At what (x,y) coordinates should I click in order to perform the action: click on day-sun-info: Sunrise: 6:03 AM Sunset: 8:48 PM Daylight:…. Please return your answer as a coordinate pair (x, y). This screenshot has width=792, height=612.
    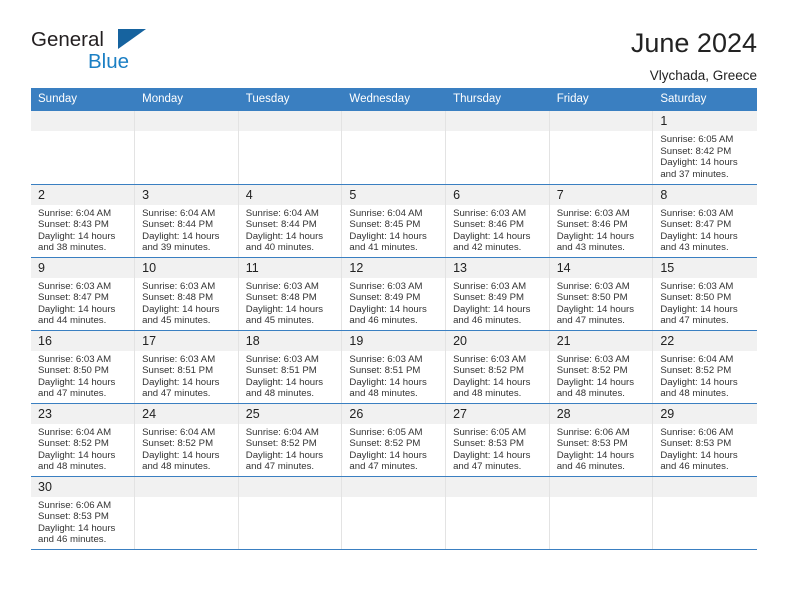
    Looking at the image, I should click on (290, 302).